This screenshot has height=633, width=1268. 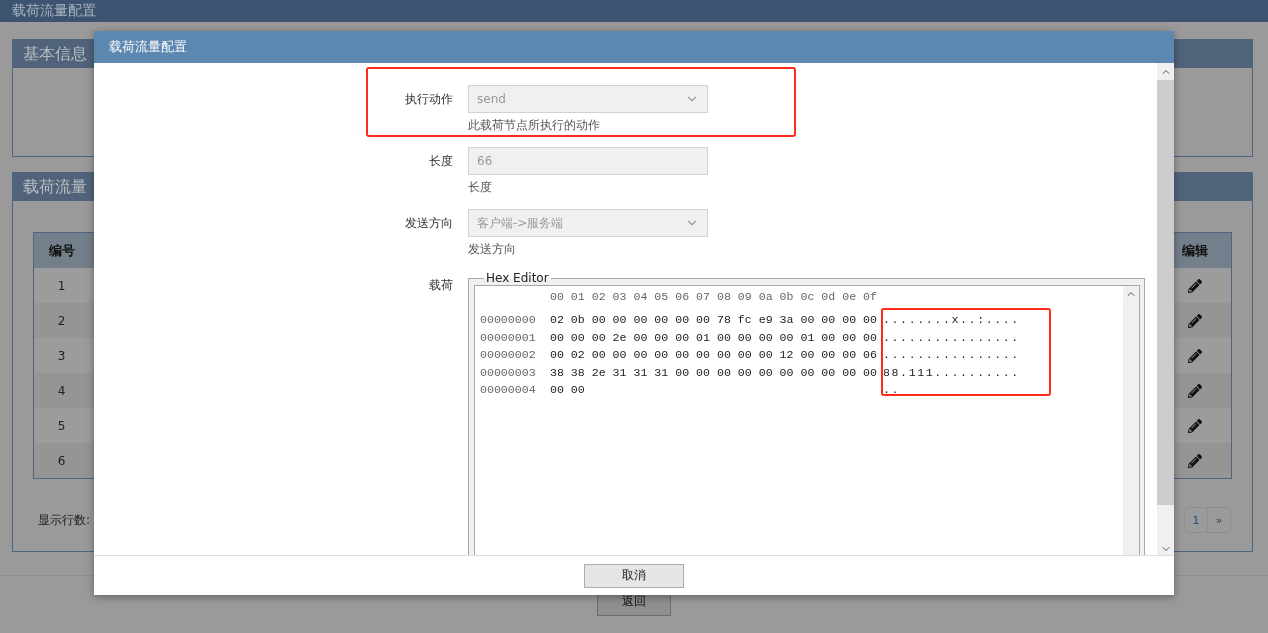 What do you see at coordinates (480, 187) in the screenshot?
I see `field-hint: 长度` at bounding box center [480, 187].